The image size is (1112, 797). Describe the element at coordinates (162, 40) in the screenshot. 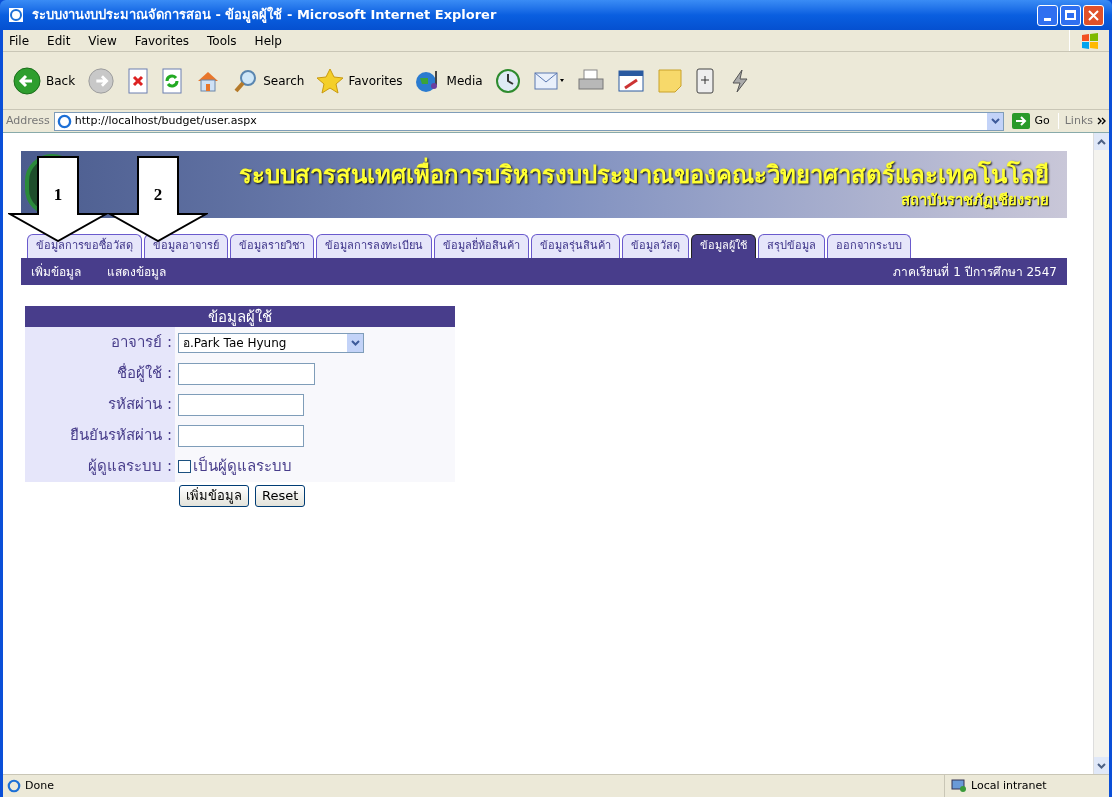

I see `menu-item: Favorites` at that location.